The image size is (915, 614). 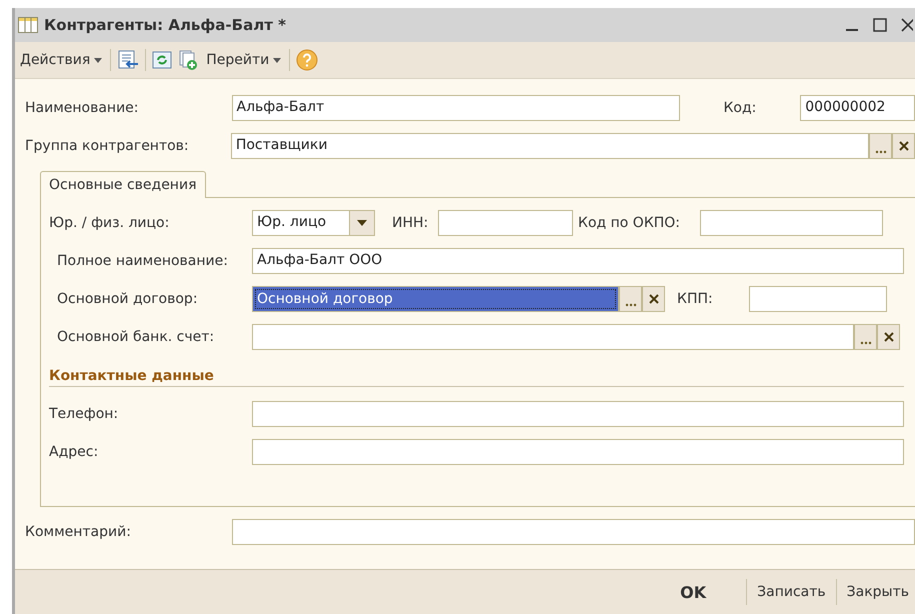 What do you see at coordinates (128, 60) in the screenshot?
I see `list-arrow-icon` at bounding box center [128, 60].